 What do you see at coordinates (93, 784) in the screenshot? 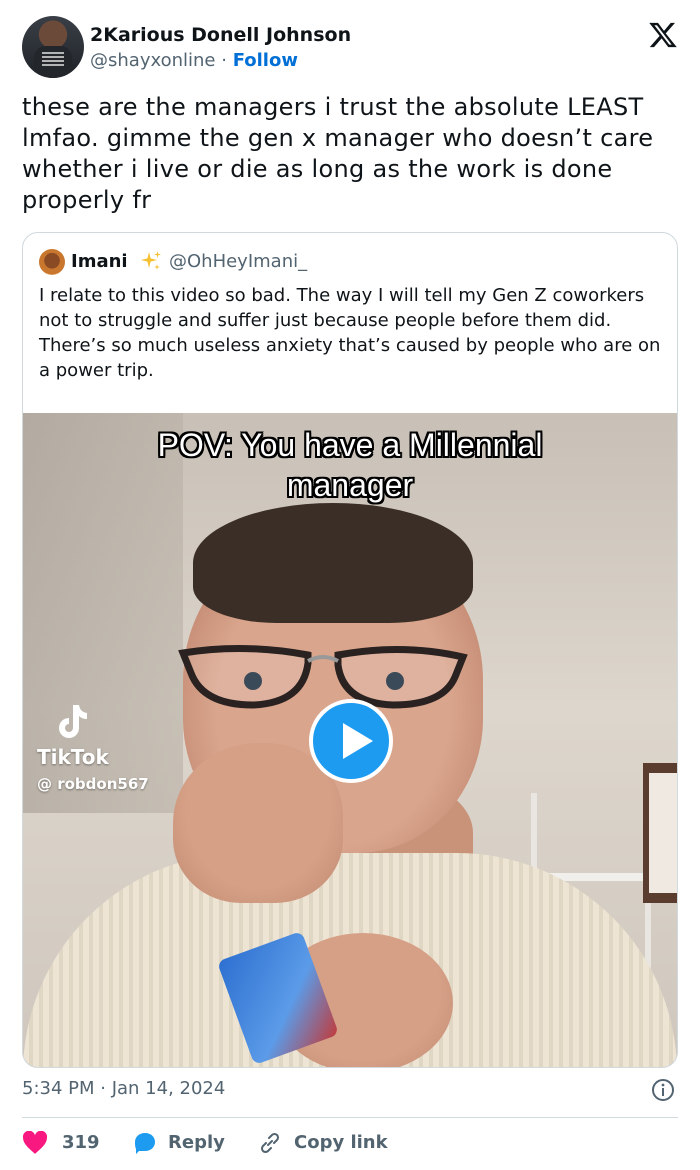
I see `tiktok-username: @ robdon567` at bounding box center [93, 784].